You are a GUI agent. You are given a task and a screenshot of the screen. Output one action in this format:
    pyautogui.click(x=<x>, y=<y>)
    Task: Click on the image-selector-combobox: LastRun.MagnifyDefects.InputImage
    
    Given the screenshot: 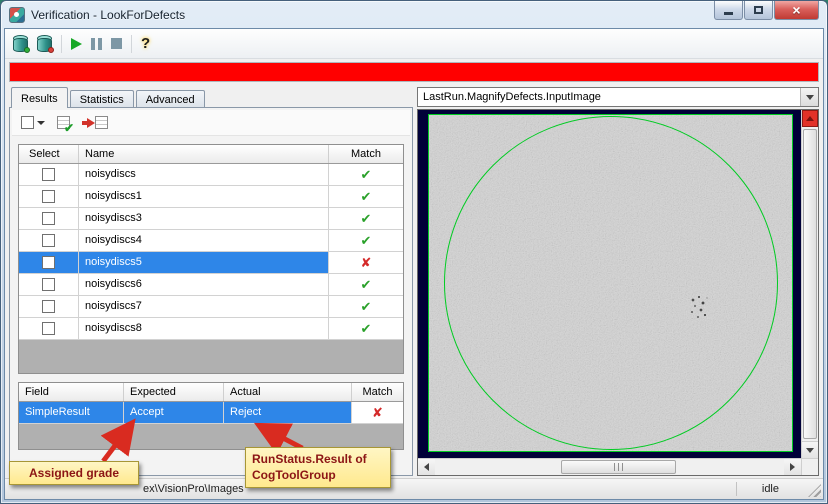 What is the action you would take?
    pyautogui.click(x=618, y=97)
    